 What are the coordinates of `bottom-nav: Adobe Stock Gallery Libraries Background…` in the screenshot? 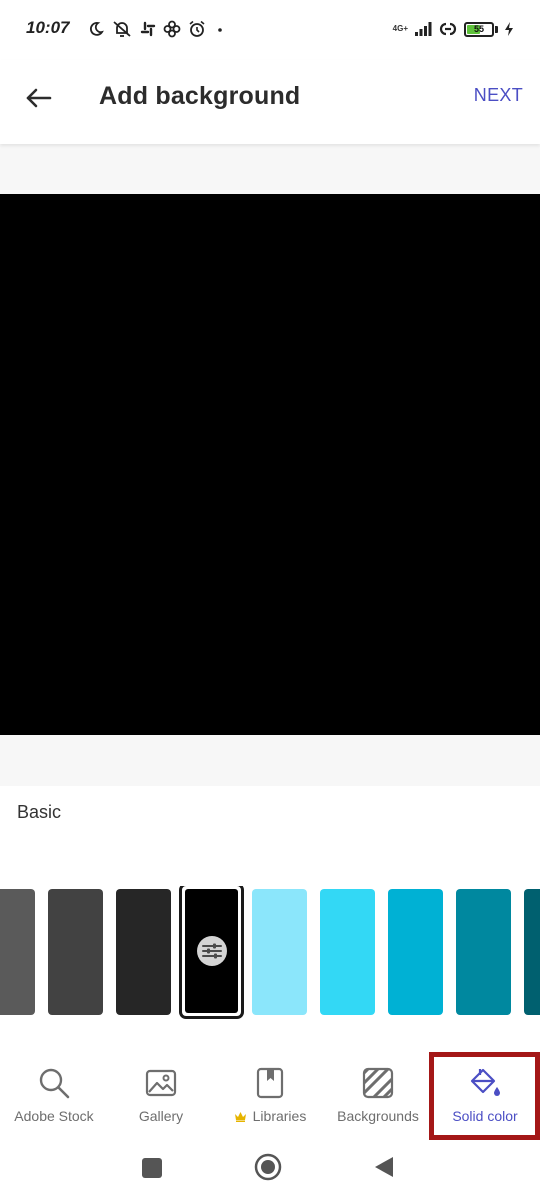 It's located at (270, 1096).